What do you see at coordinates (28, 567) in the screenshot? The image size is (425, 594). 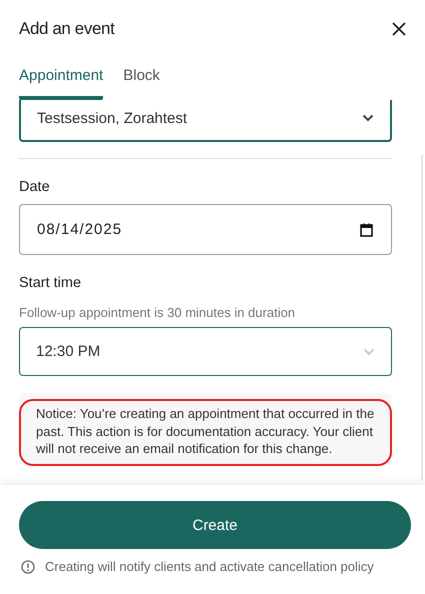 I see `info-icon` at bounding box center [28, 567].